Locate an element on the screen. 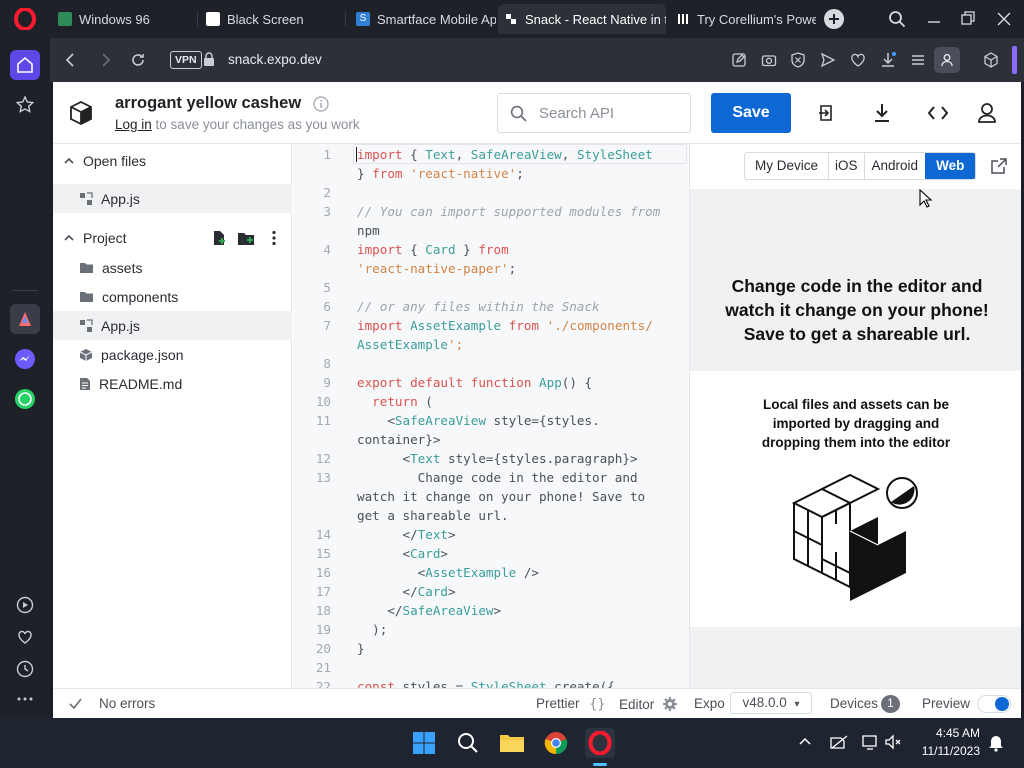  heart-bookmark-icon is located at coordinates (858, 60).